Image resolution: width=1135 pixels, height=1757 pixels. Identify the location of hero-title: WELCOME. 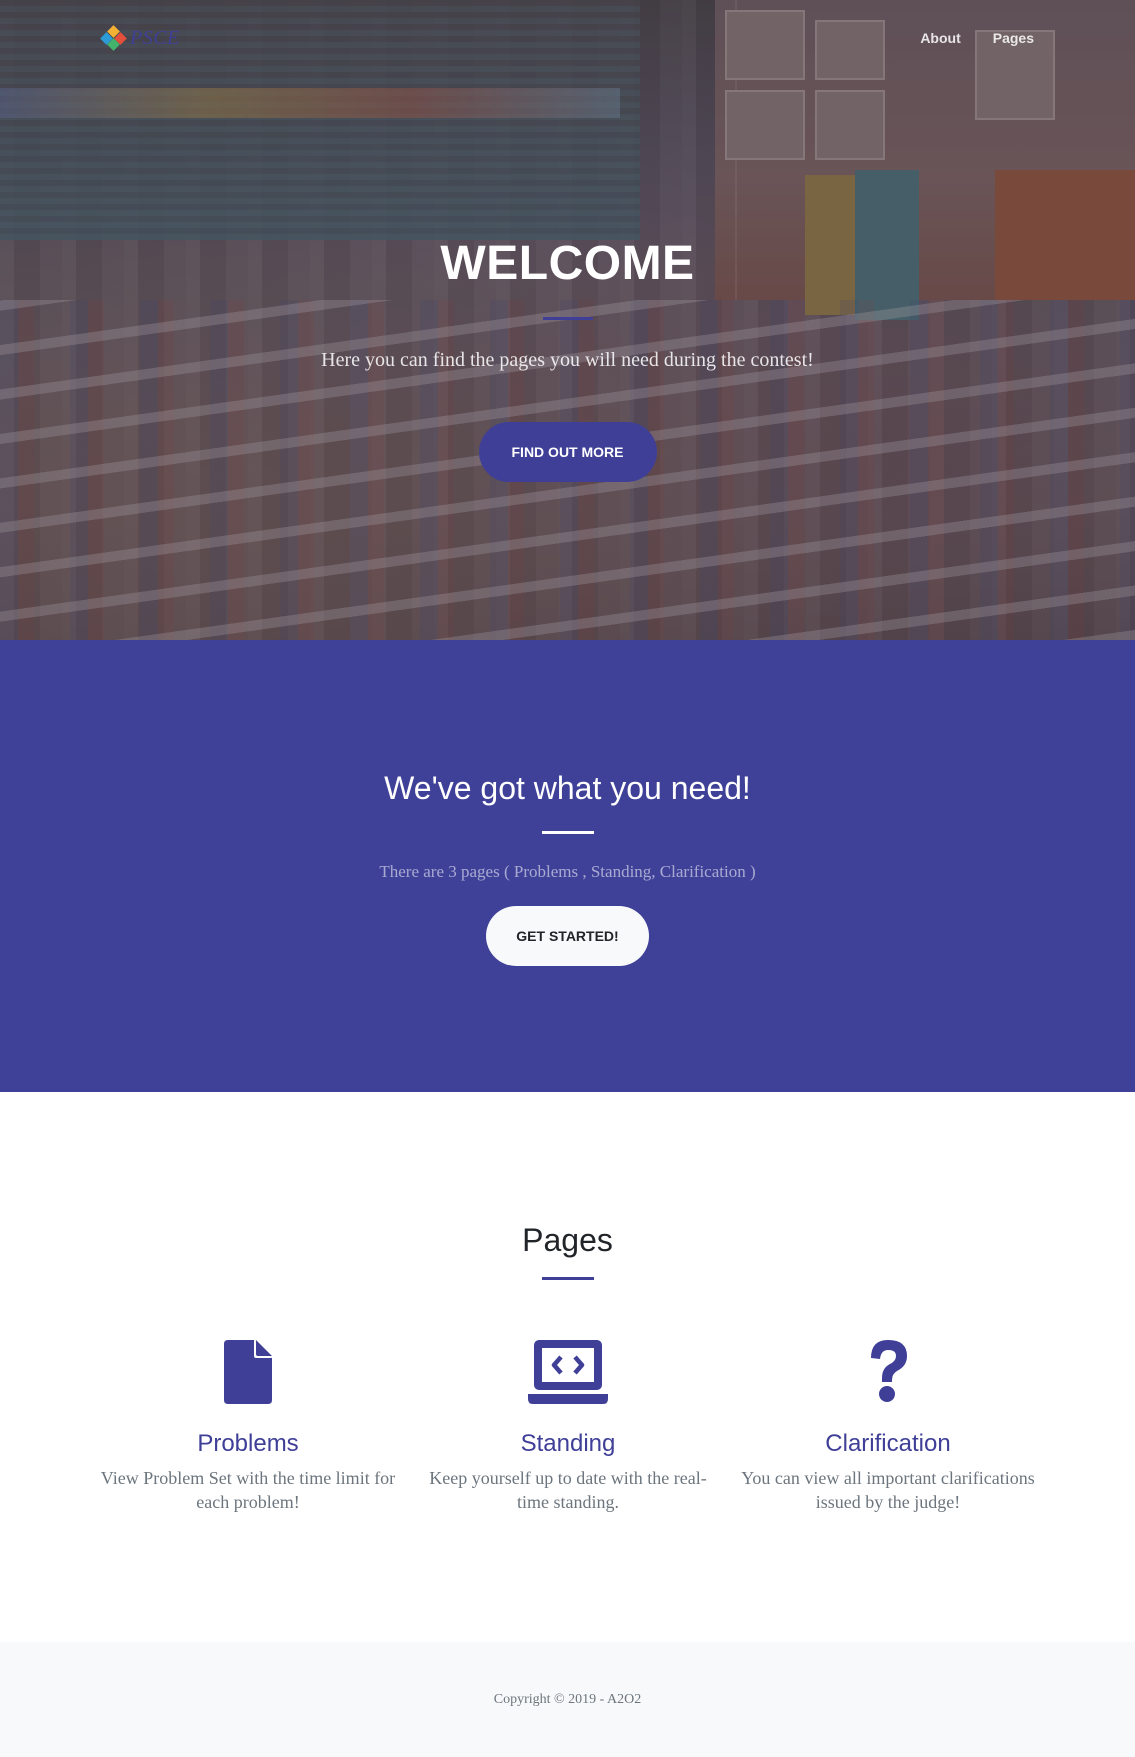
(567, 263).